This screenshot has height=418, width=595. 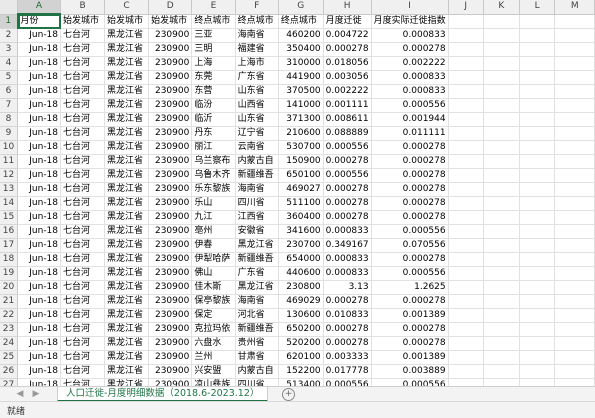 What do you see at coordinates (257, 7) in the screenshot?
I see `column-header-f: F` at bounding box center [257, 7].